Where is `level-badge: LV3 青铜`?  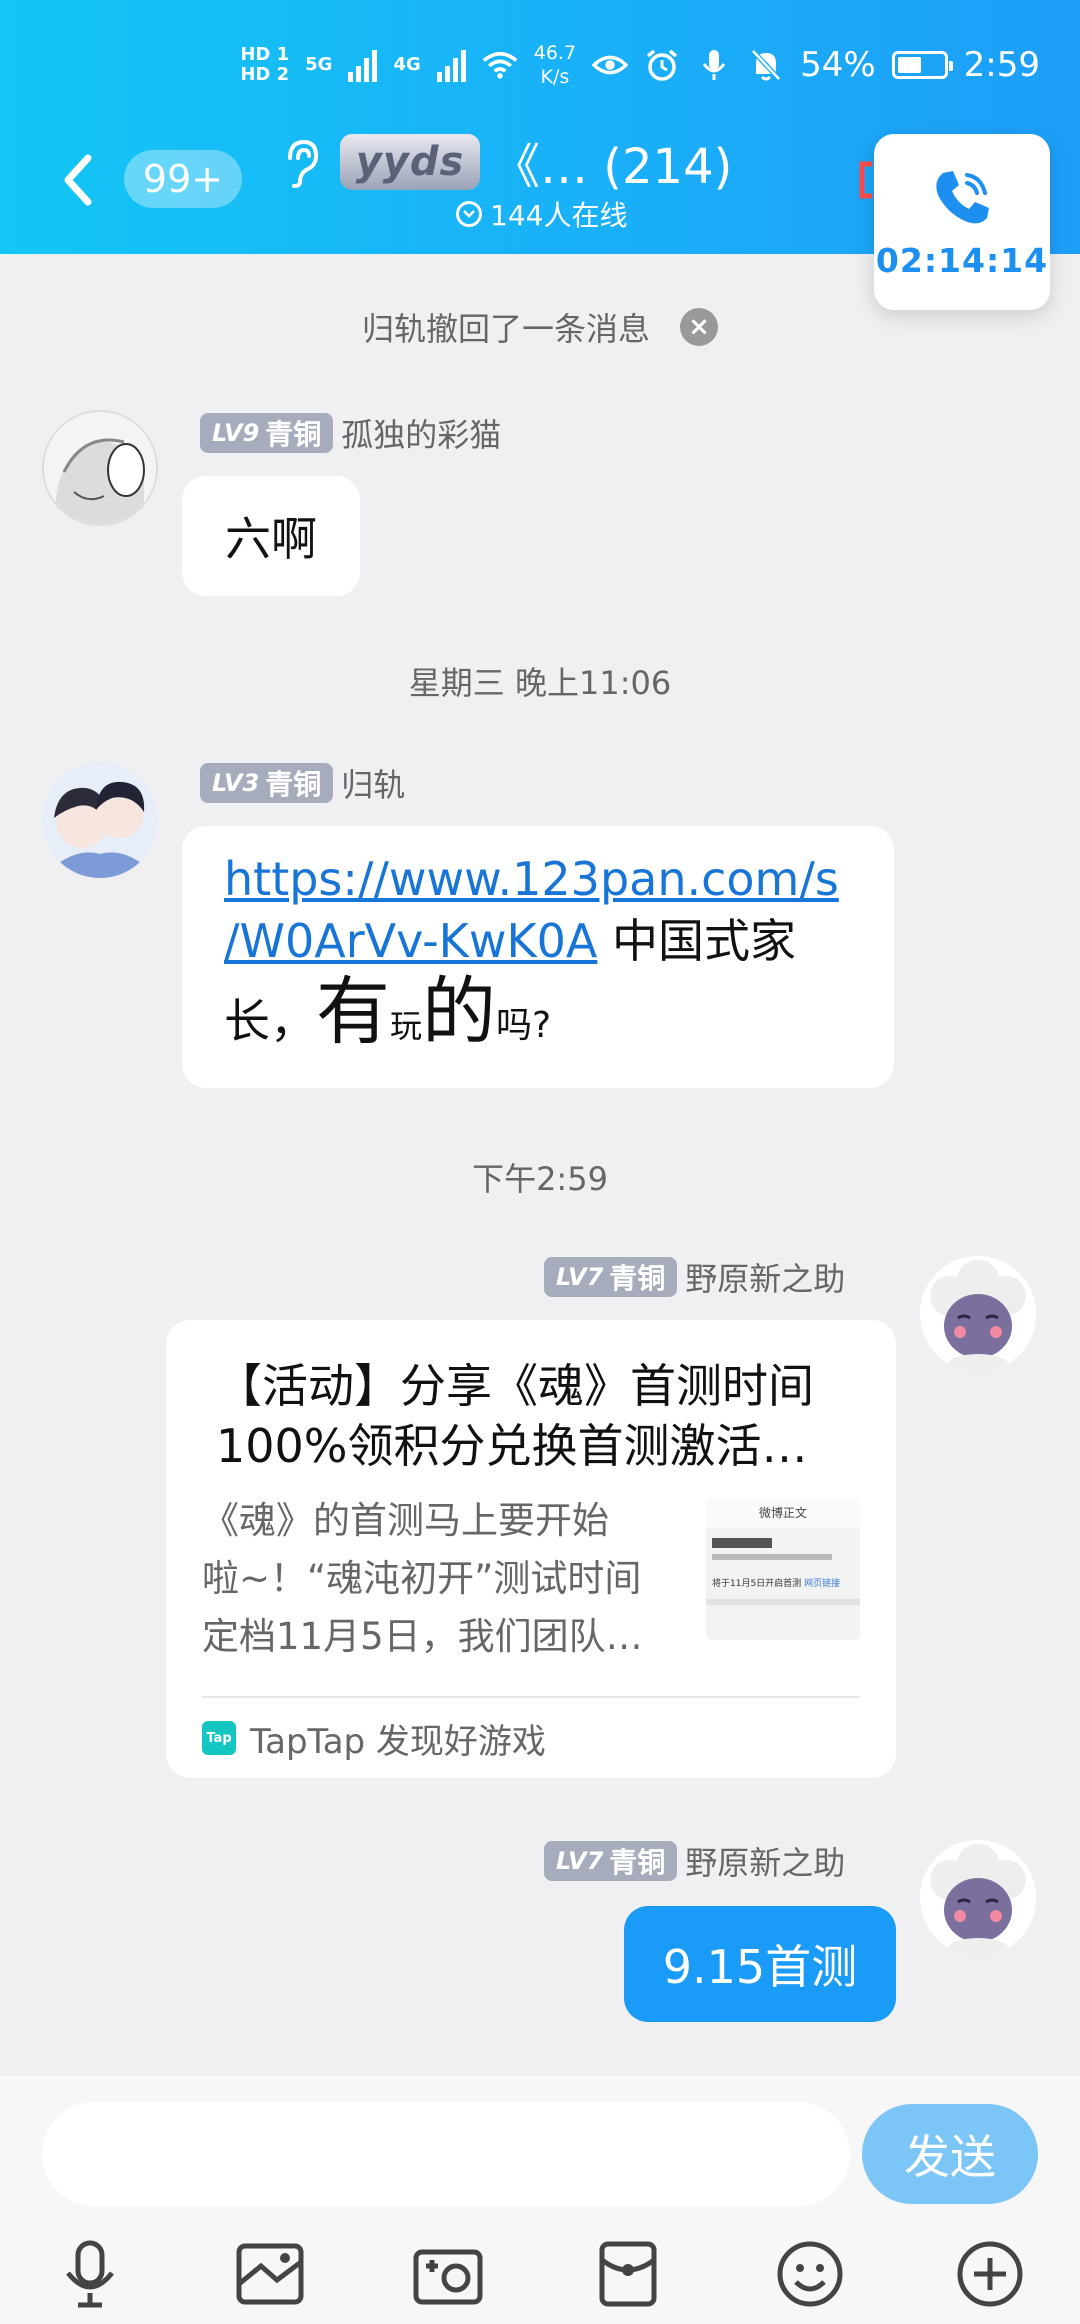 level-badge: LV3 青铜 is located at coordinates (267, 783).